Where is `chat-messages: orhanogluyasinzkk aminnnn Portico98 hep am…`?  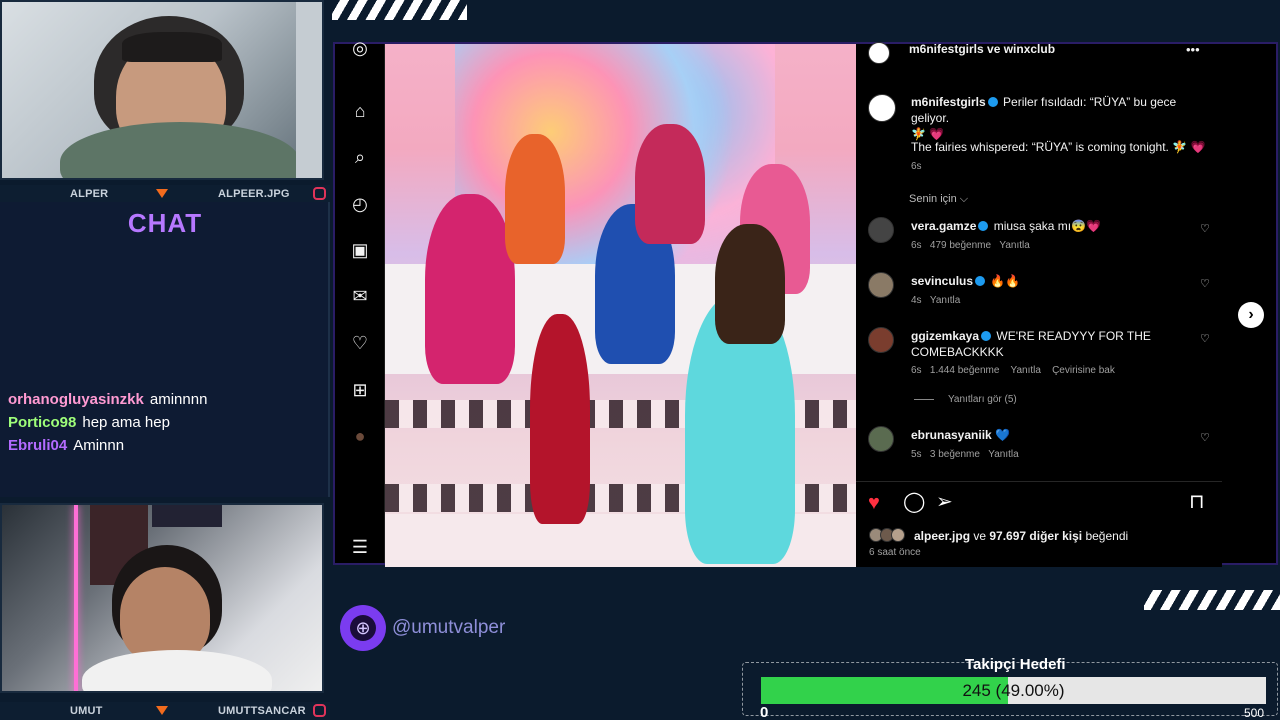
chat-messages: orhanogluyasinzkk aminnnn Portico98 hep am… is located at coordinates (107, 422).